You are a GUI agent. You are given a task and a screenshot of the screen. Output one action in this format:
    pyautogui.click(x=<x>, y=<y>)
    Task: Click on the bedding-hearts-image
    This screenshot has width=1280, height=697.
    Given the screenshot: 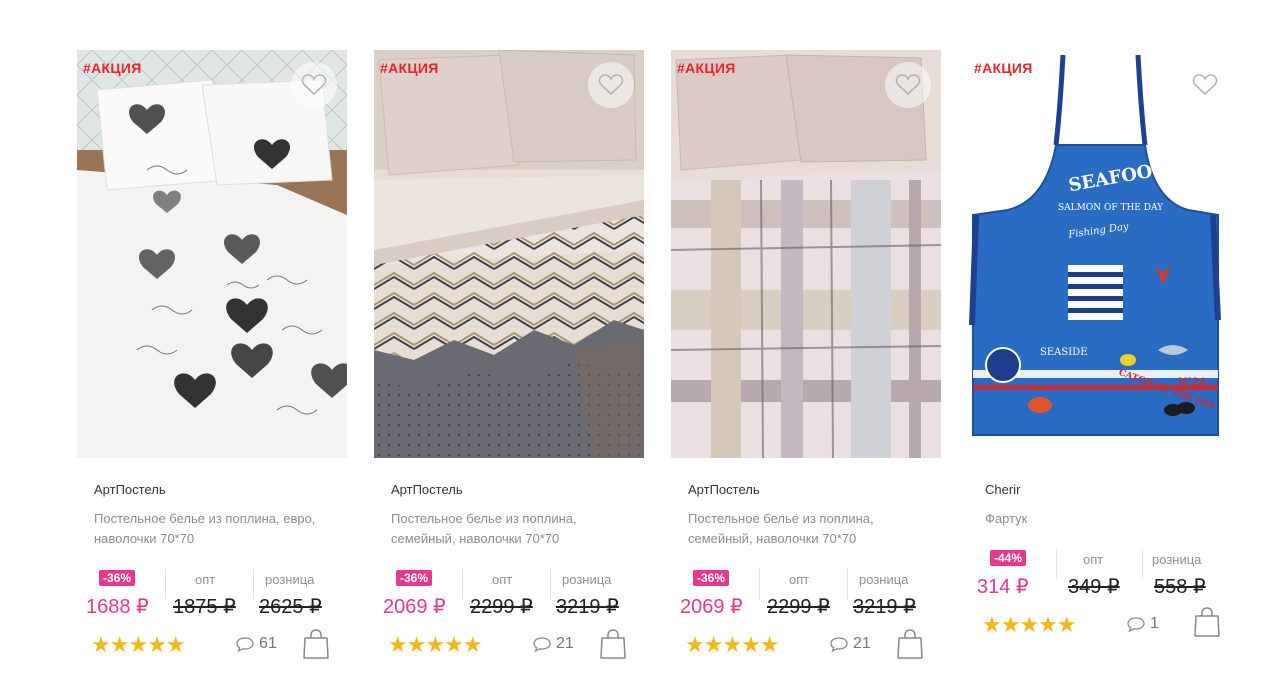 What is the action you would take?
    pyautogui.click(x=212, y=254)
    